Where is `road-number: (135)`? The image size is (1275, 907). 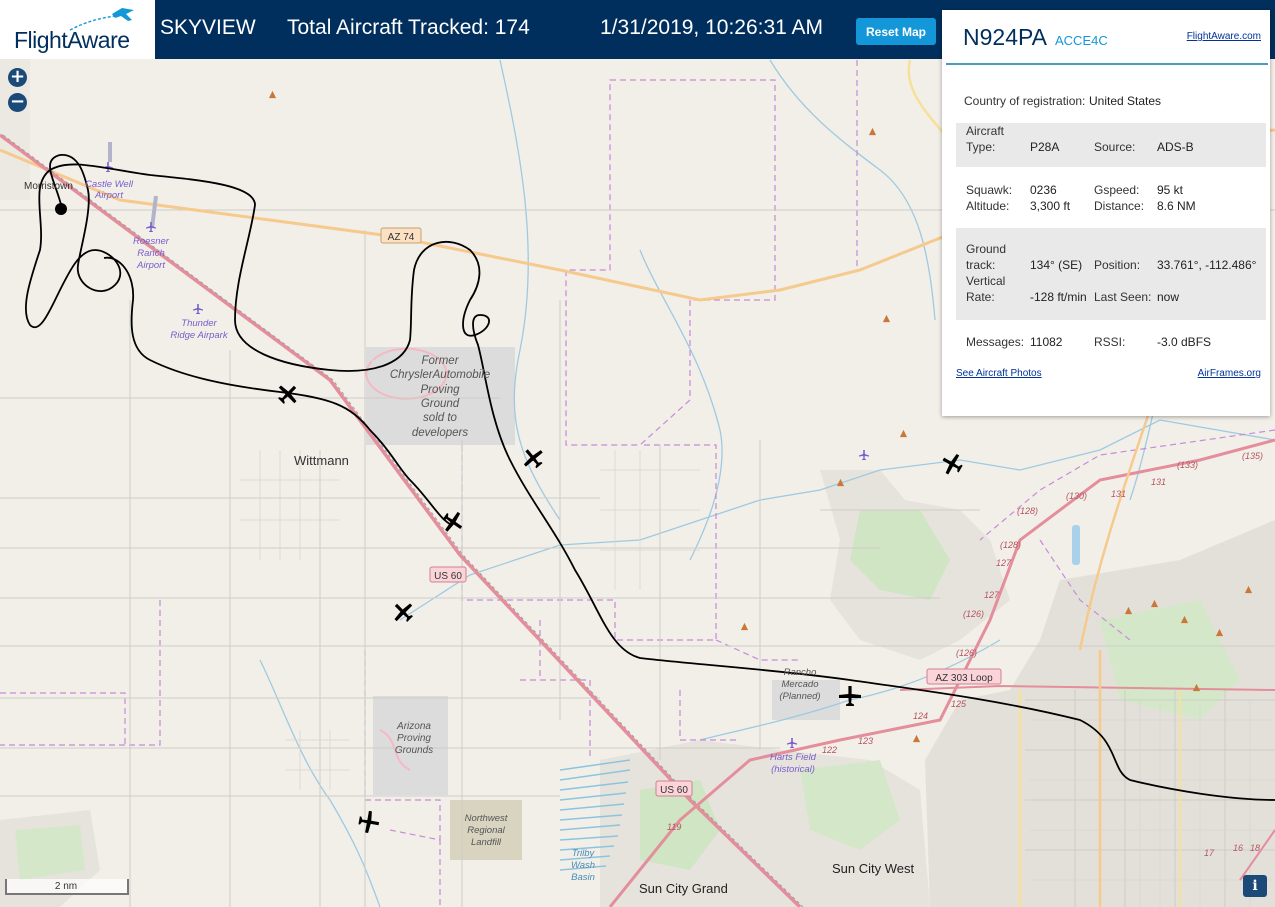 road-number: (135) is located at coordinates (1252, 456).